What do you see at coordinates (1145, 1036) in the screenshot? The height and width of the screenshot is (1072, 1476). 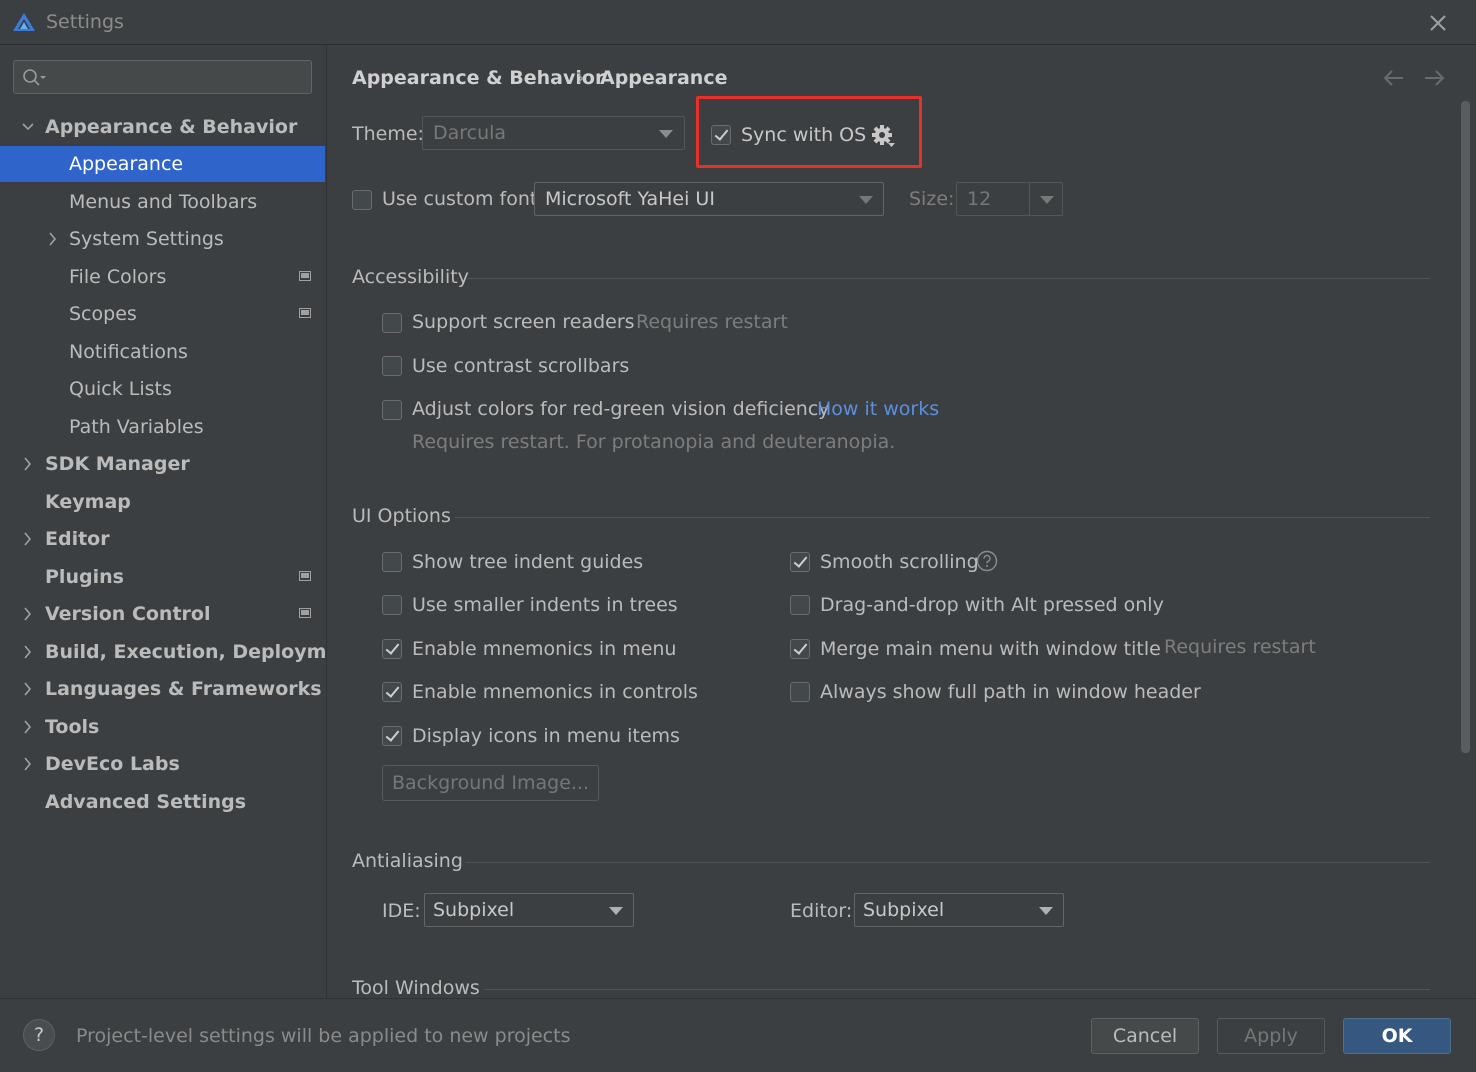 I see `cancel-button: Cancel` at bounding box center [1145, 1036].